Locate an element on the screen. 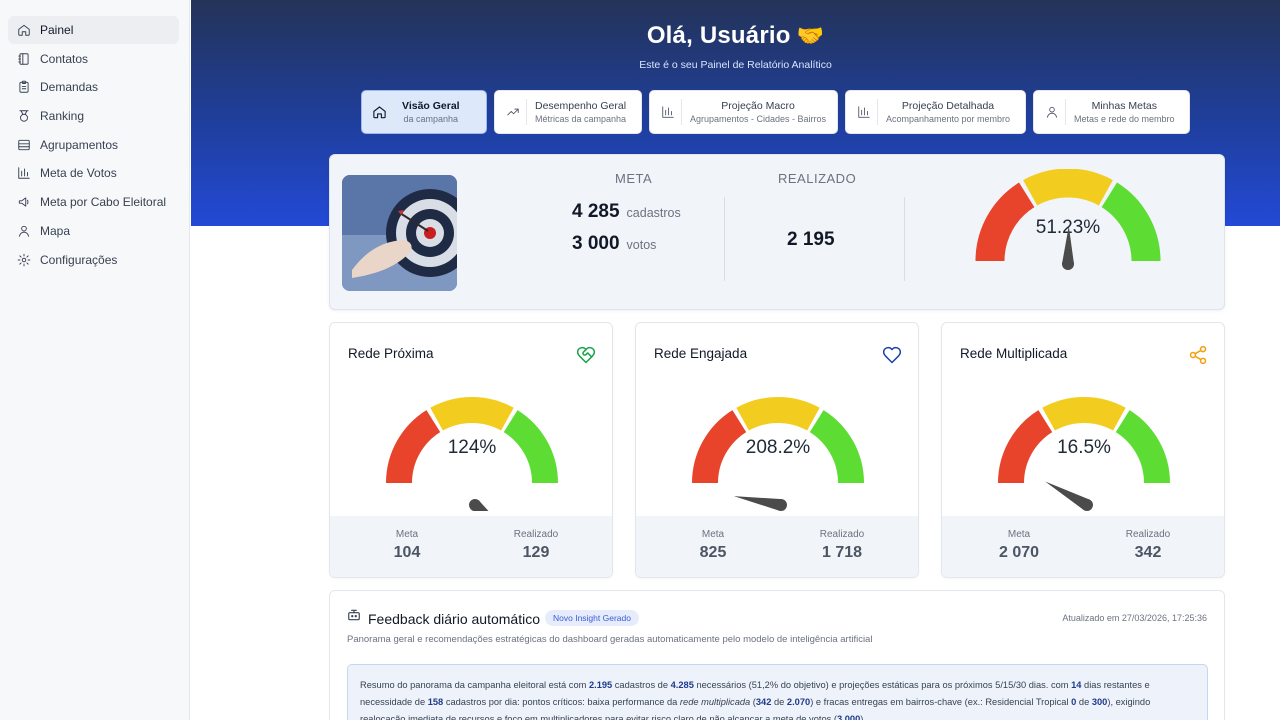 The image size is (1280, 720). page-title: Olá, Usuário 🤝 is located at coordinates (735, 36).